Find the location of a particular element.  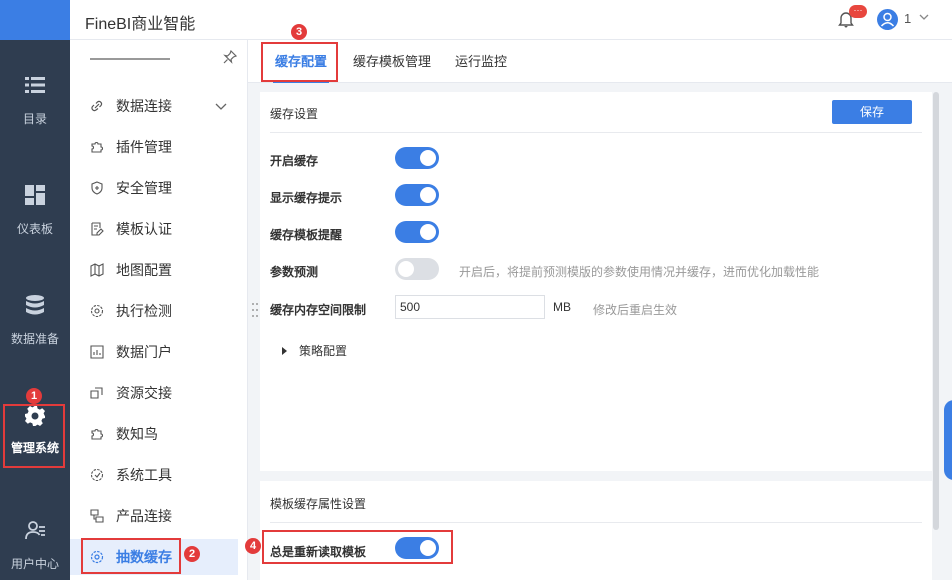

submenu-item-data-connection: 数据连接 is located at coordinates (158, 106).